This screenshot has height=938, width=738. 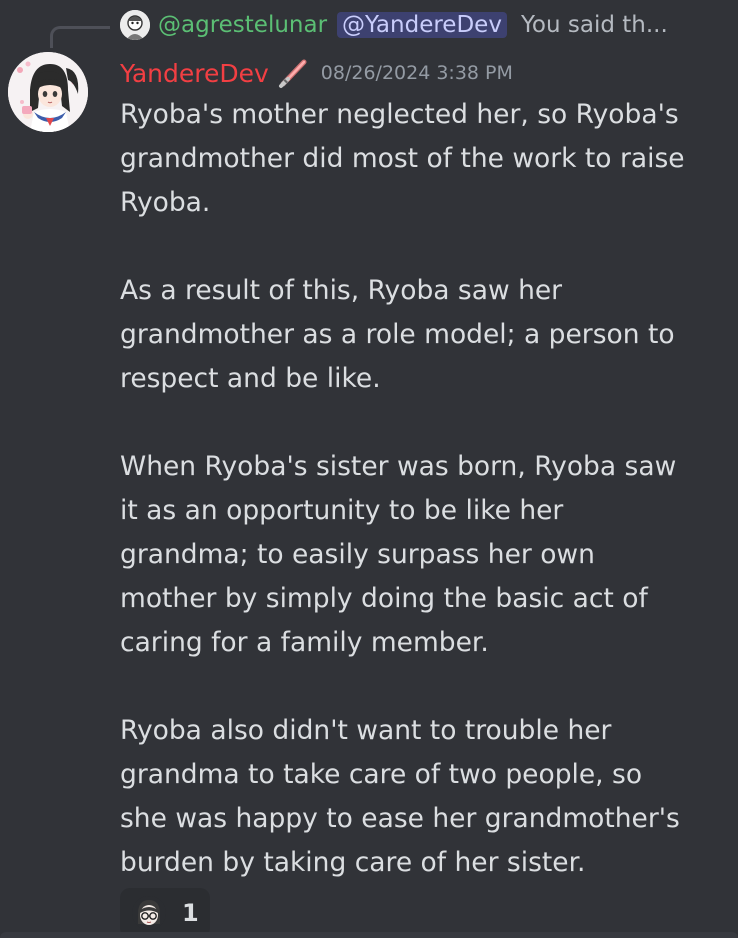 What do you see at coordinates (48, 92) in the screenshot?
I see `author-avatar` at bounding box center [48, 92].